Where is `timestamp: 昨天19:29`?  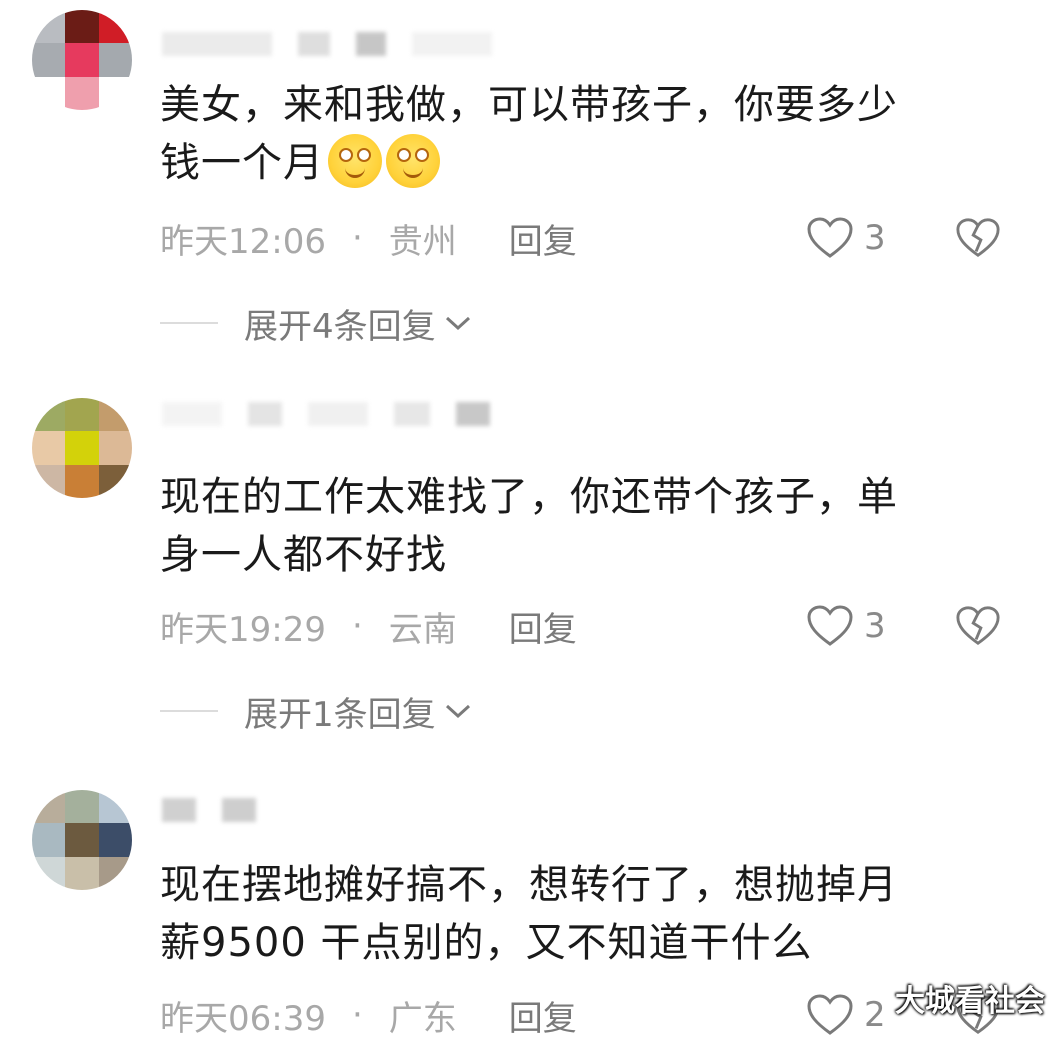 timestamp: 昨天19:29 is located at coordinates (243, 629).